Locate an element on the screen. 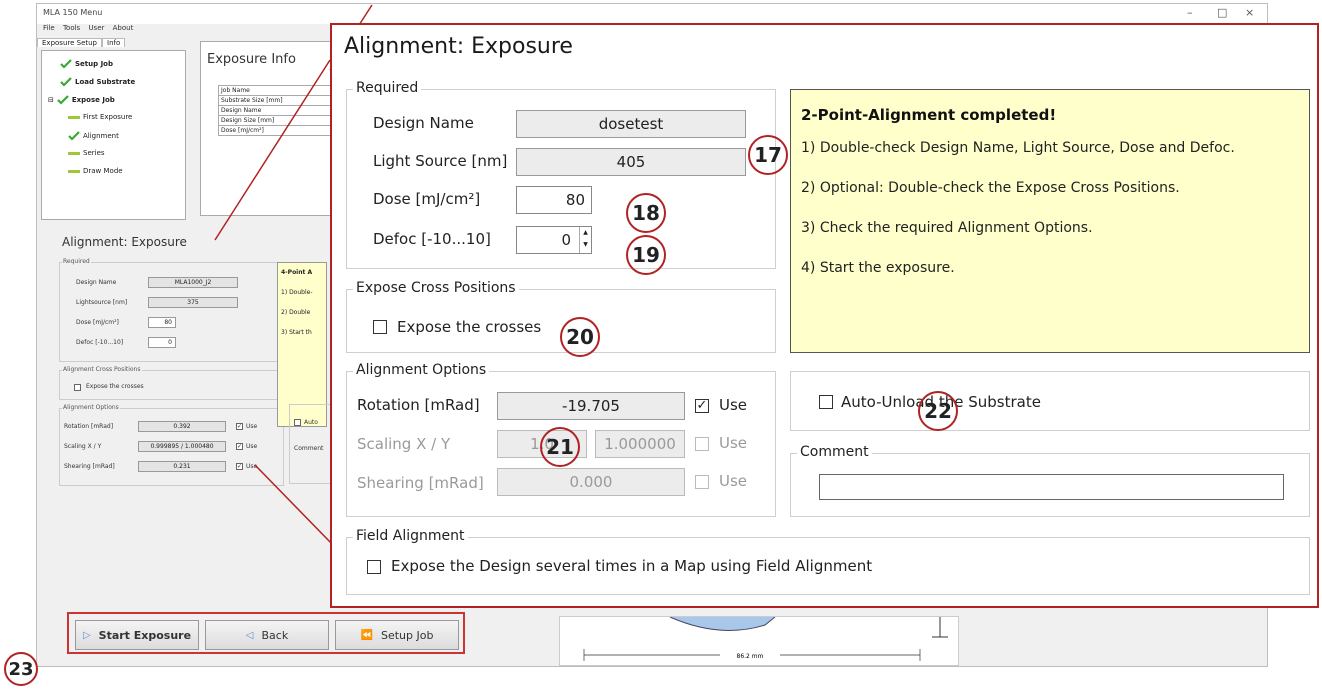 This screenshot has width=1322, height=689. dose-label: Dose [mJ/cm²] is located at coordinates (427, 199).